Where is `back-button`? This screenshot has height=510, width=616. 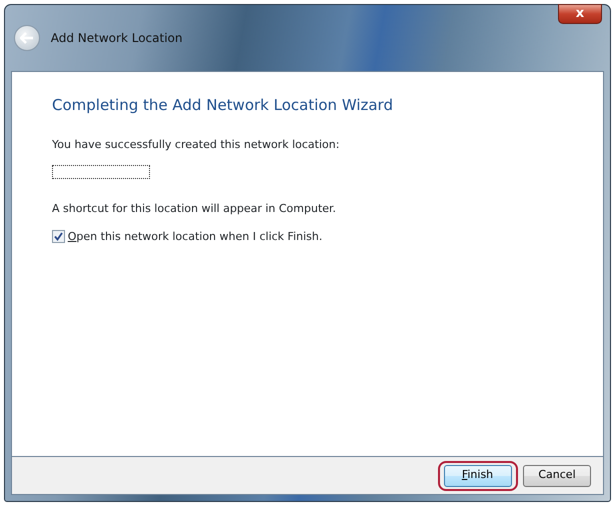 back-button is located at coordinates (27, 38).